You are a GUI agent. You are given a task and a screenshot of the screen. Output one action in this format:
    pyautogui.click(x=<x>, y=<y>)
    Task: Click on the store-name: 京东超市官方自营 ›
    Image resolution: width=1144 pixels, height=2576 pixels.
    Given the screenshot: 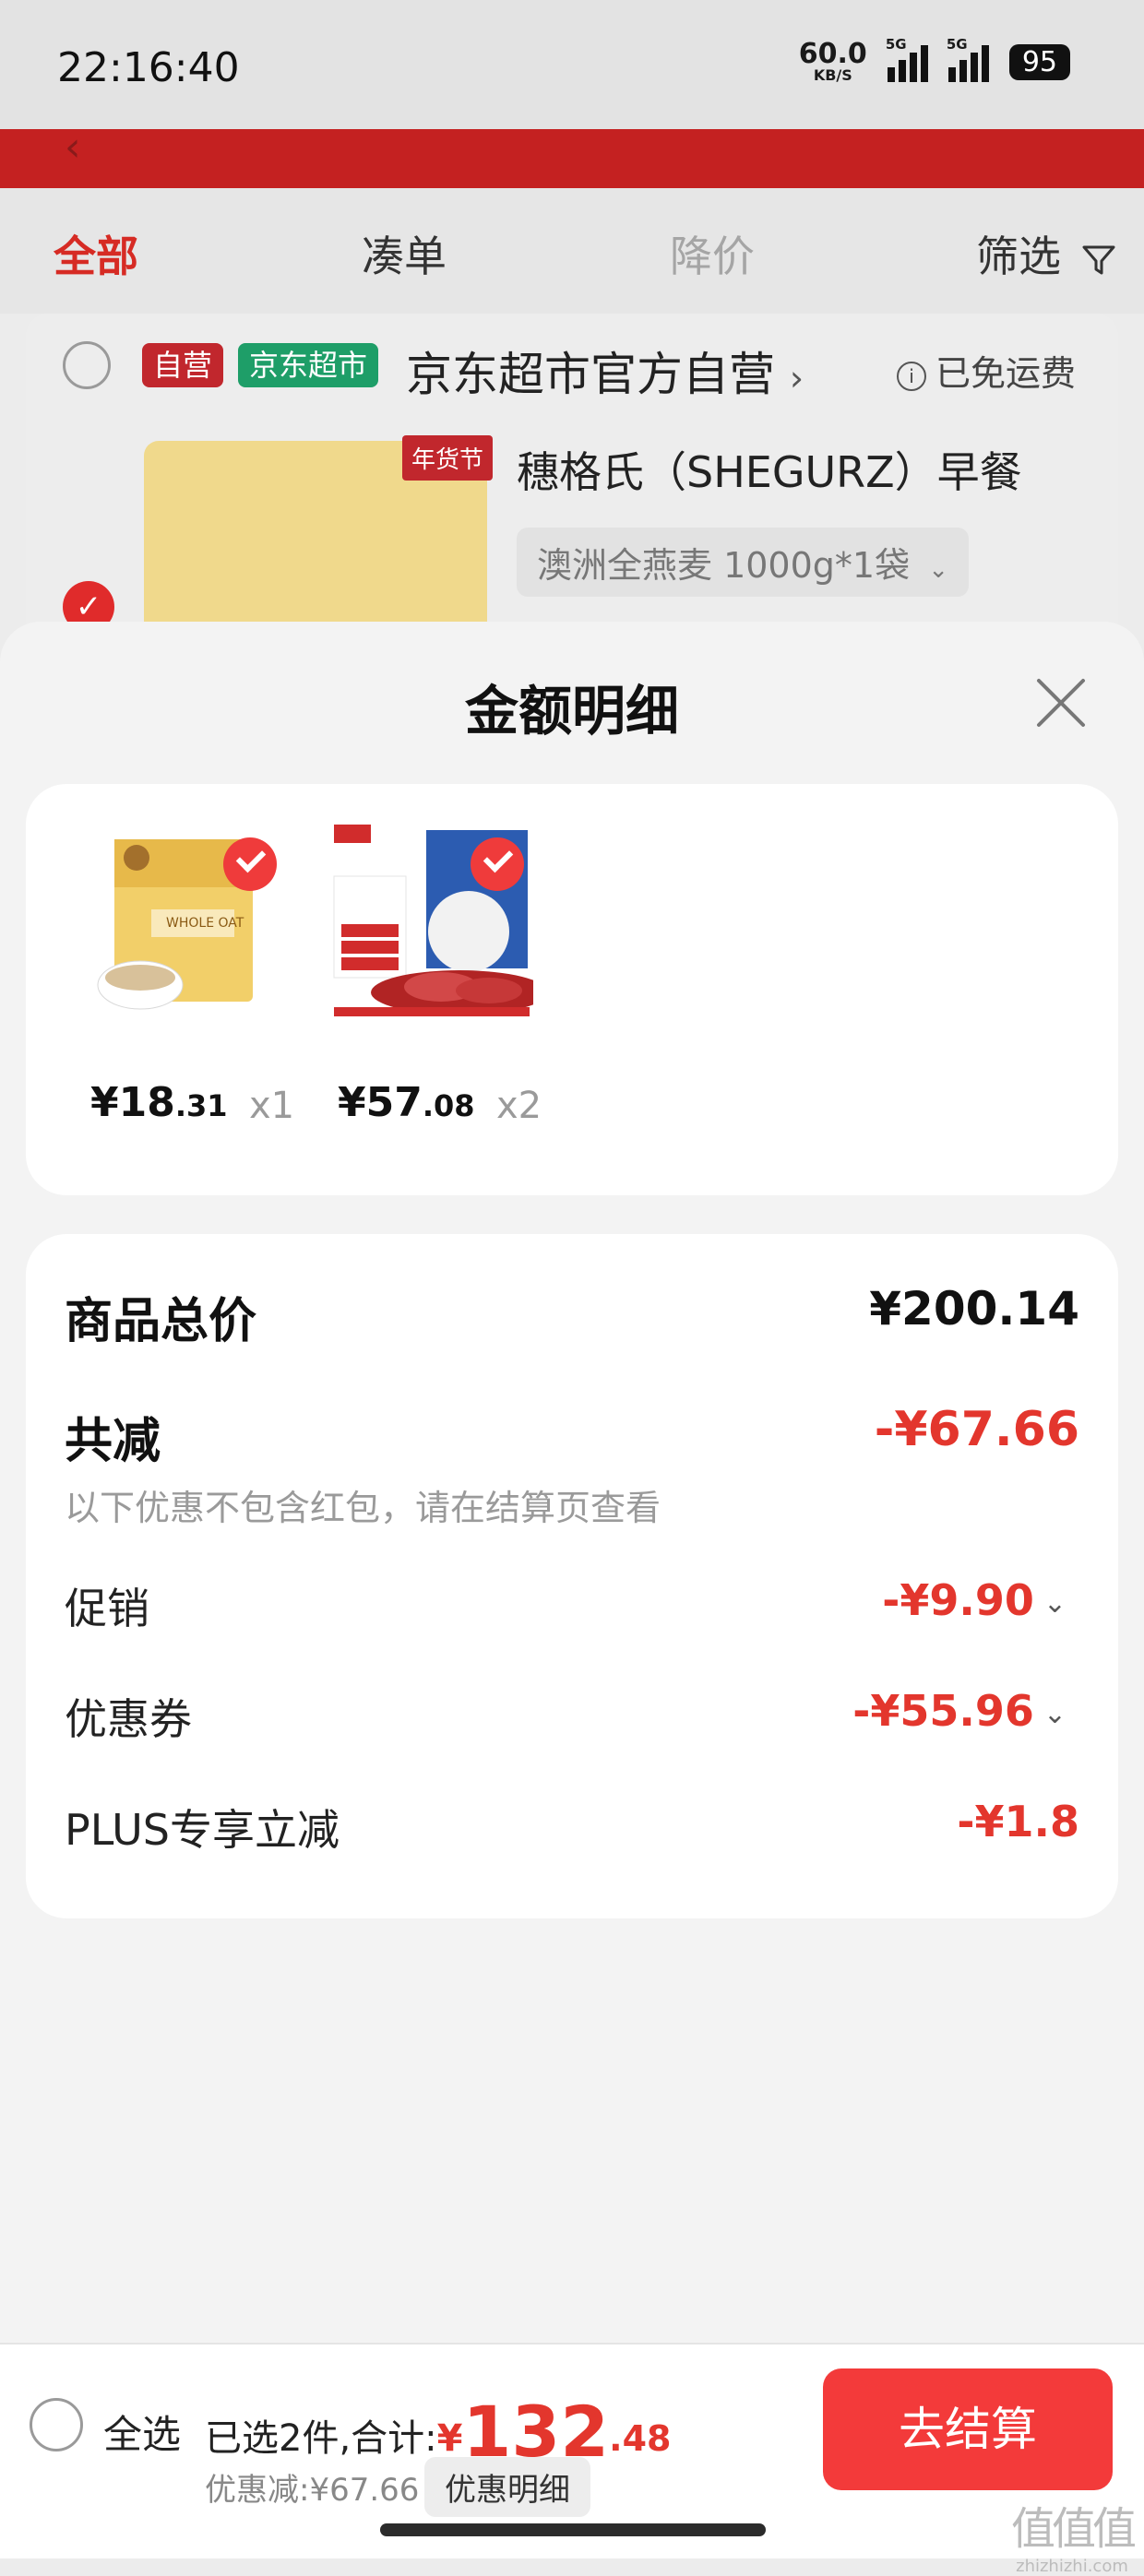 What is the action you would take?
    pyautogui.click(x=605, y=371)
    